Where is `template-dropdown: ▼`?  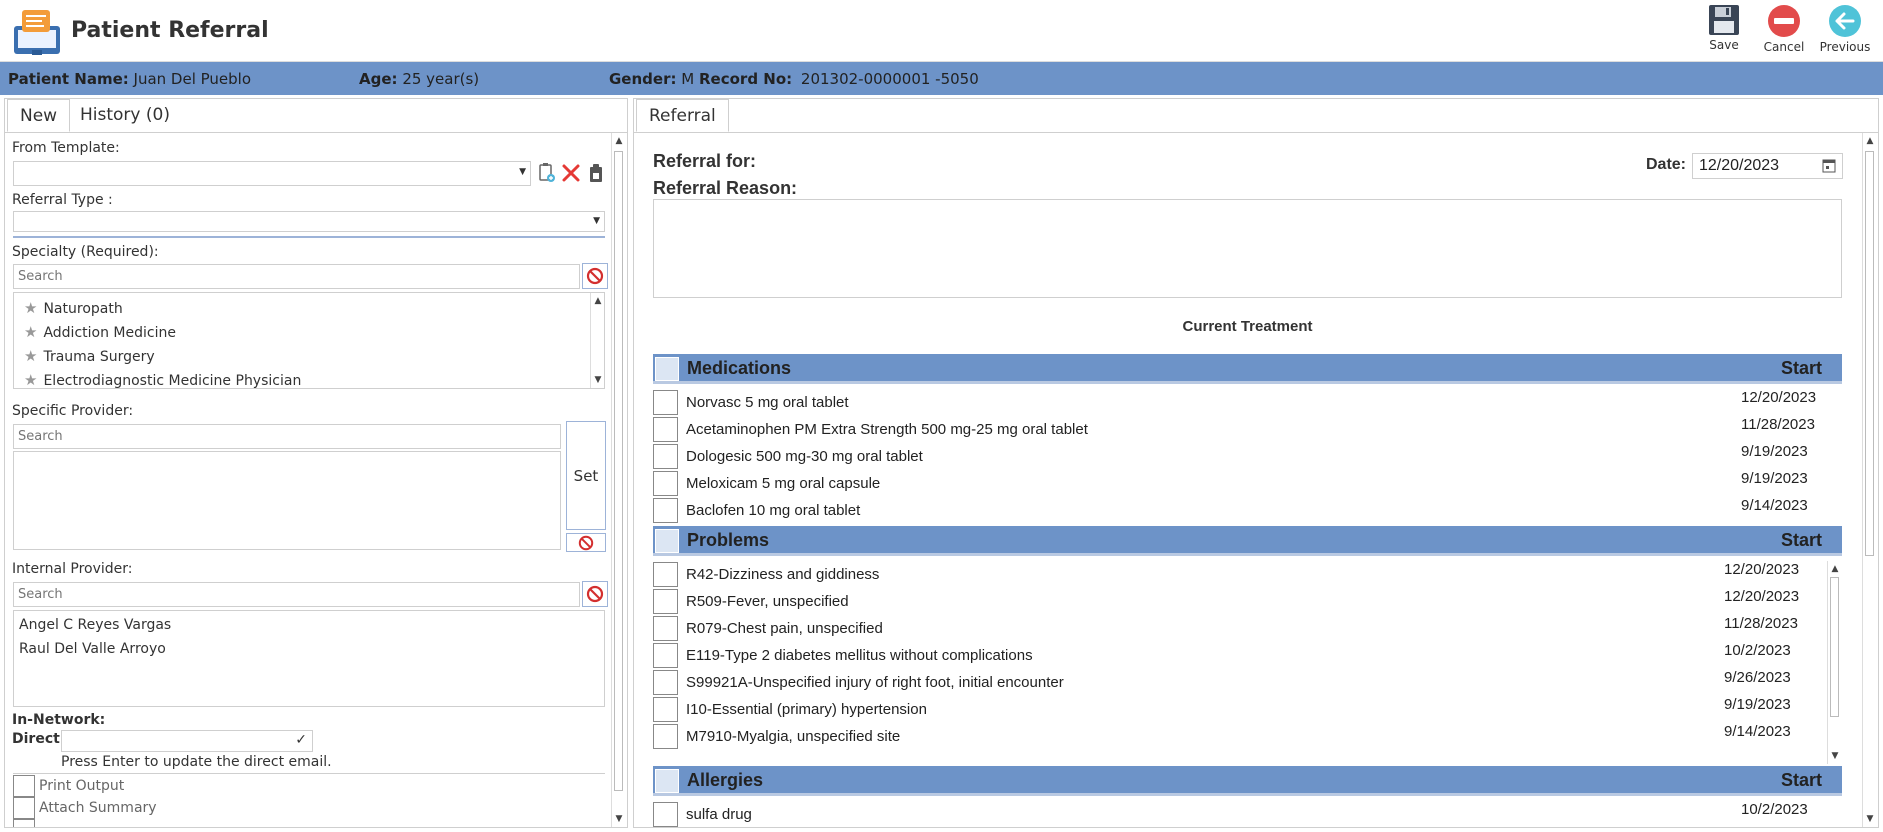 template-dropdown: ▼ is located at coordinates (272, 173).